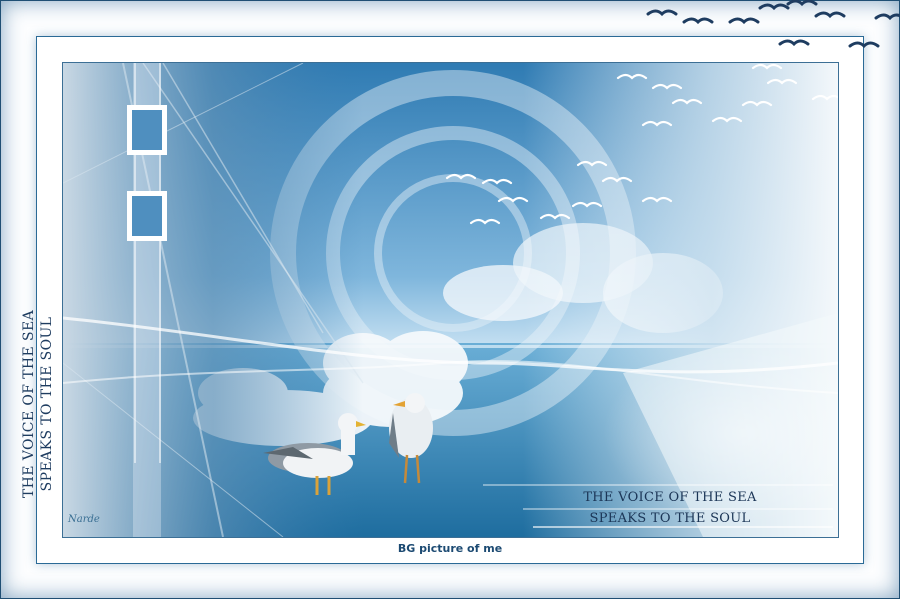 The width and height of the screenshot is (900, 599). What do you see at coordinates (670, 518) in the screenshot?
I see `quote-line-2: SPEAKS TO THE SOUL` at bounding box center [670, 518].